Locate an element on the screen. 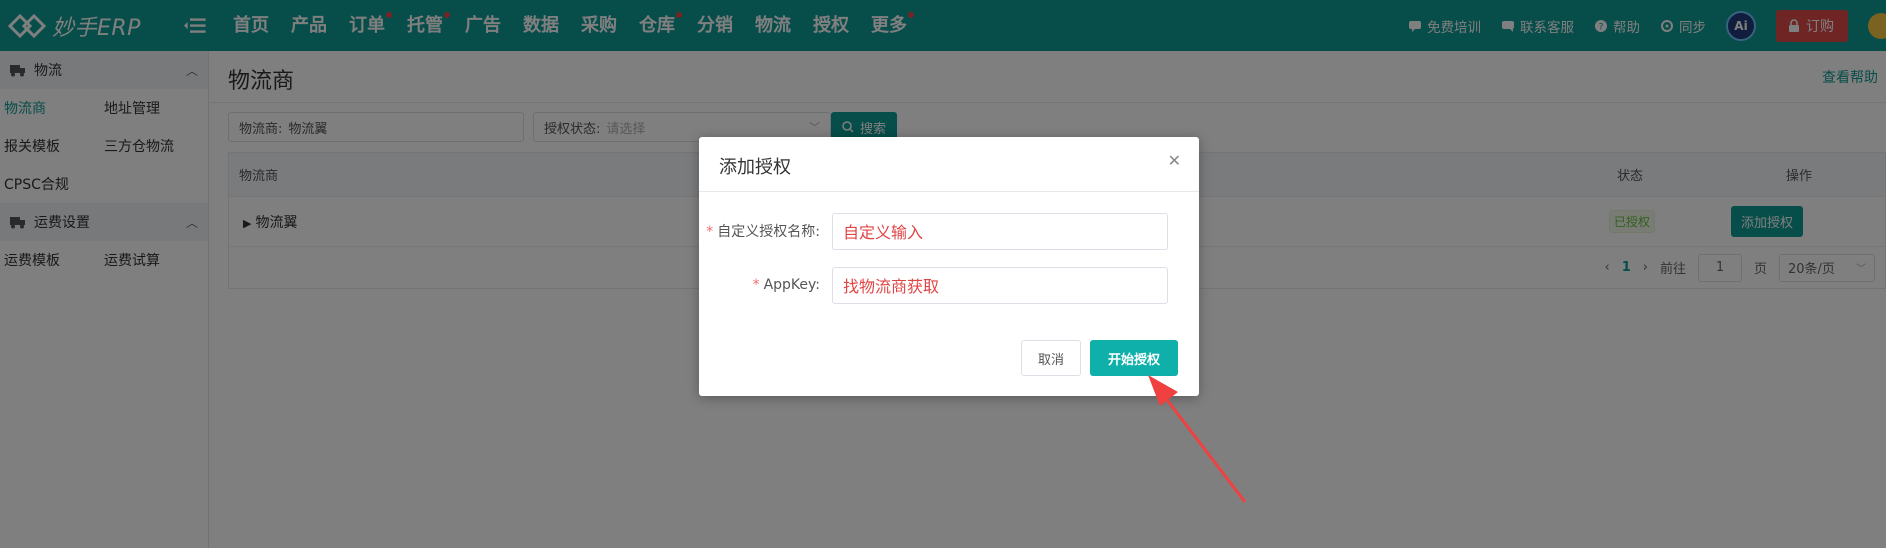 The height and width of the screenshot is (548, 1886). dialog-title: 添加授权 is located at coordinates (755, 167).